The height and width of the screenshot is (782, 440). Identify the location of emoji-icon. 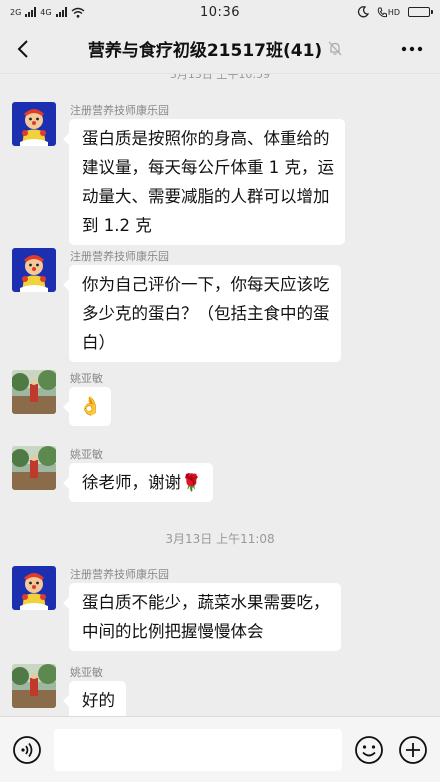
(369, 749).